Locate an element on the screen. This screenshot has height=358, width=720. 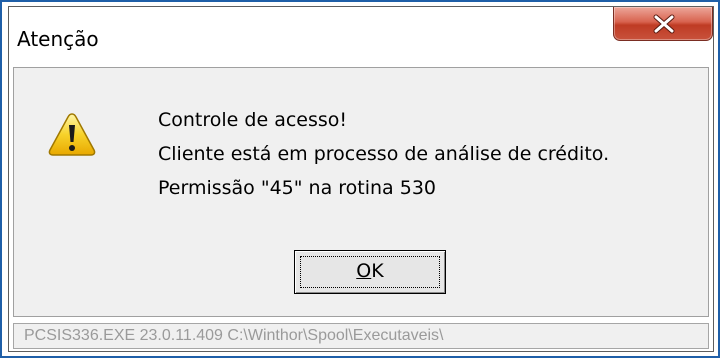
message-line-3: Permissão "45" na rotina 530 is located at coordinates (297, 188).